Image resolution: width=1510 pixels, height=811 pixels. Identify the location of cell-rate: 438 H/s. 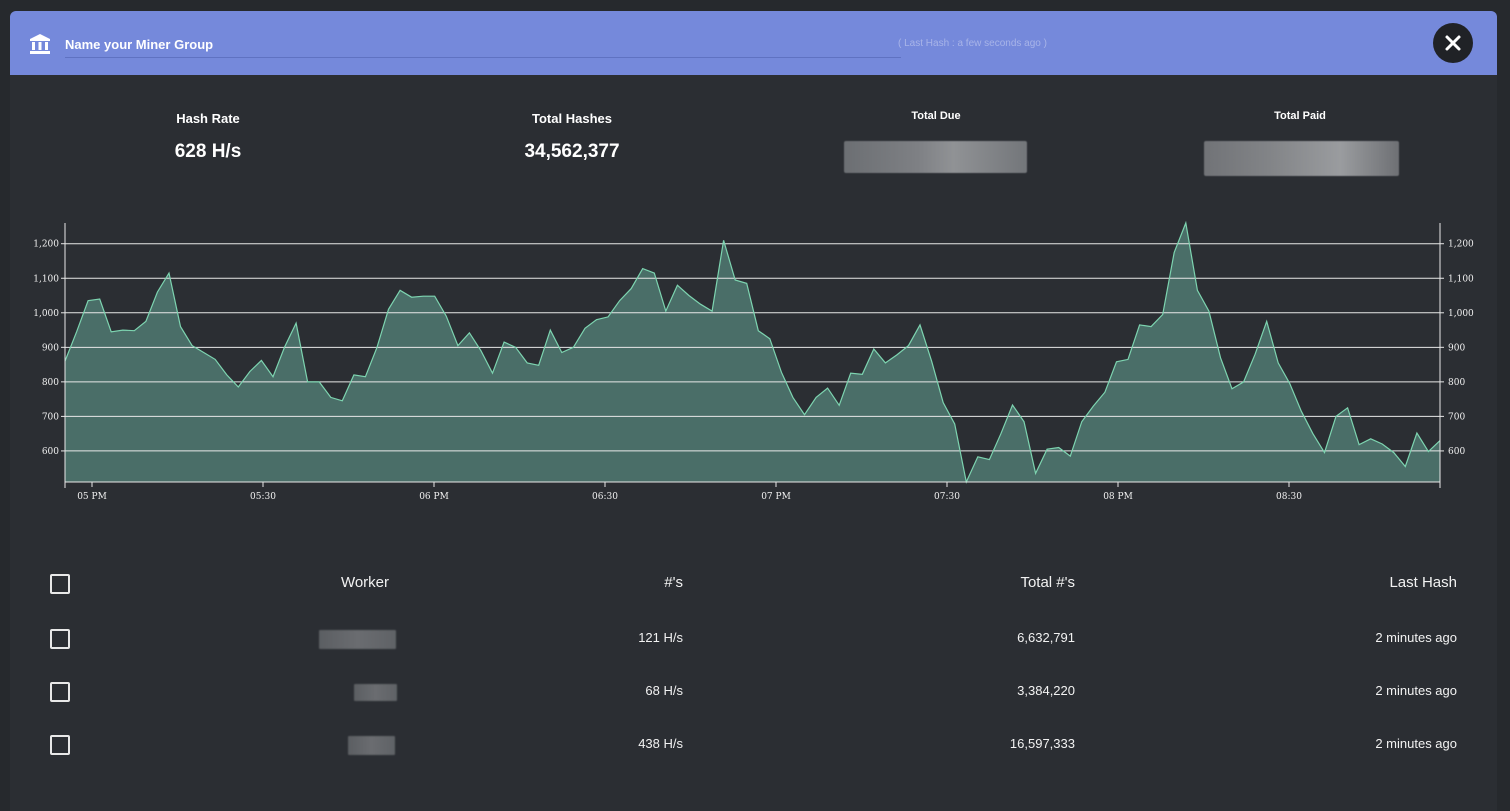
(660, 743).